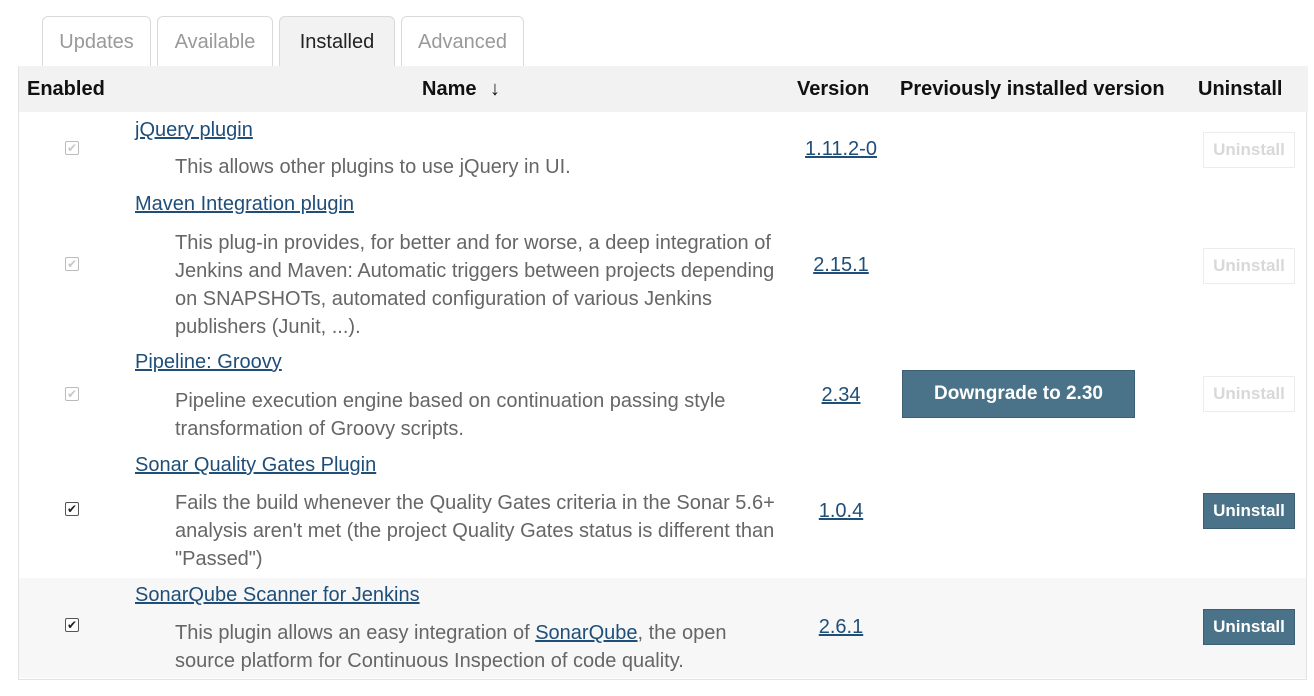  Describe the element at coordinates (462, 42) in the screenshot. I see `tab-advanced: Advanced` at that location.